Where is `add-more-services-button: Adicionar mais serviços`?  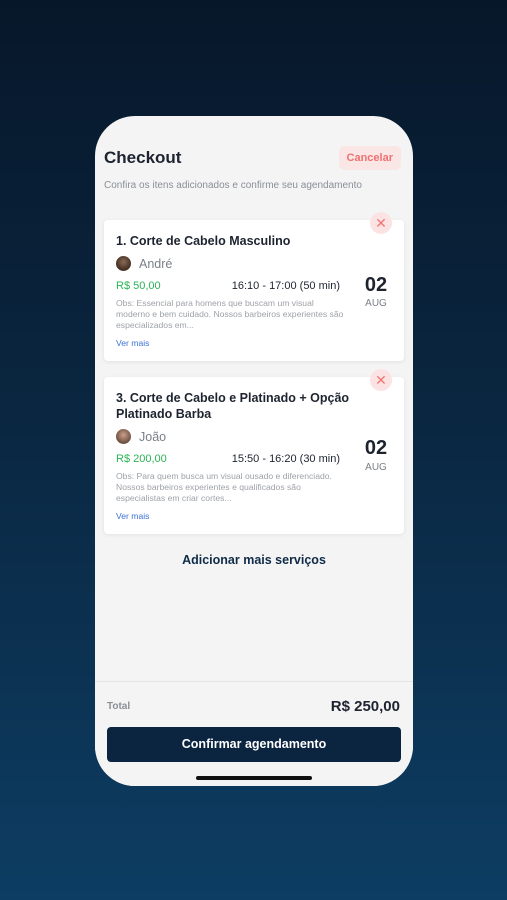
add-more-services-button: Adicionar mais serviços is located at coordinates (254, 560).